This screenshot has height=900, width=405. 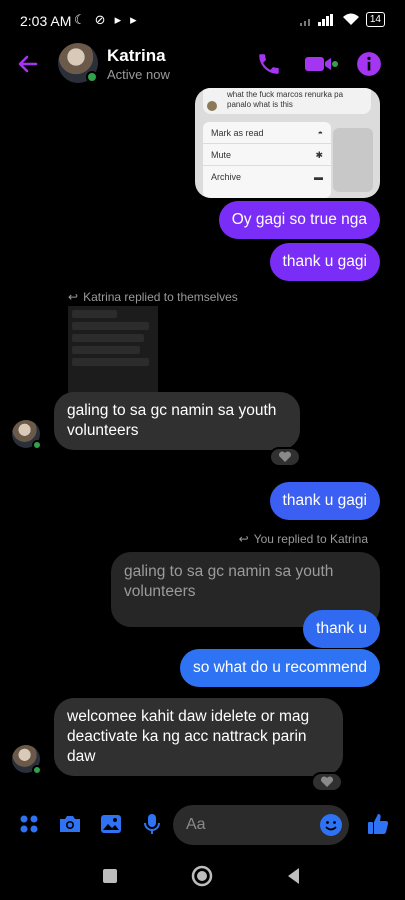 What do you see at coordinates (331, 825) in the screenshot?
I see `emoji-icon` at bounding box center [331, 825].